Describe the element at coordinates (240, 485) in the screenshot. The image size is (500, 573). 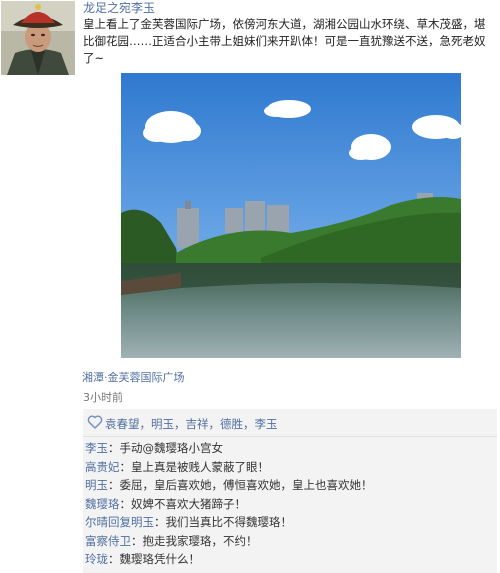
I see `comment-text: ：委屈，皇后喜欢她，傅恒喜欢她，皇上也喜欢她！` at that location.